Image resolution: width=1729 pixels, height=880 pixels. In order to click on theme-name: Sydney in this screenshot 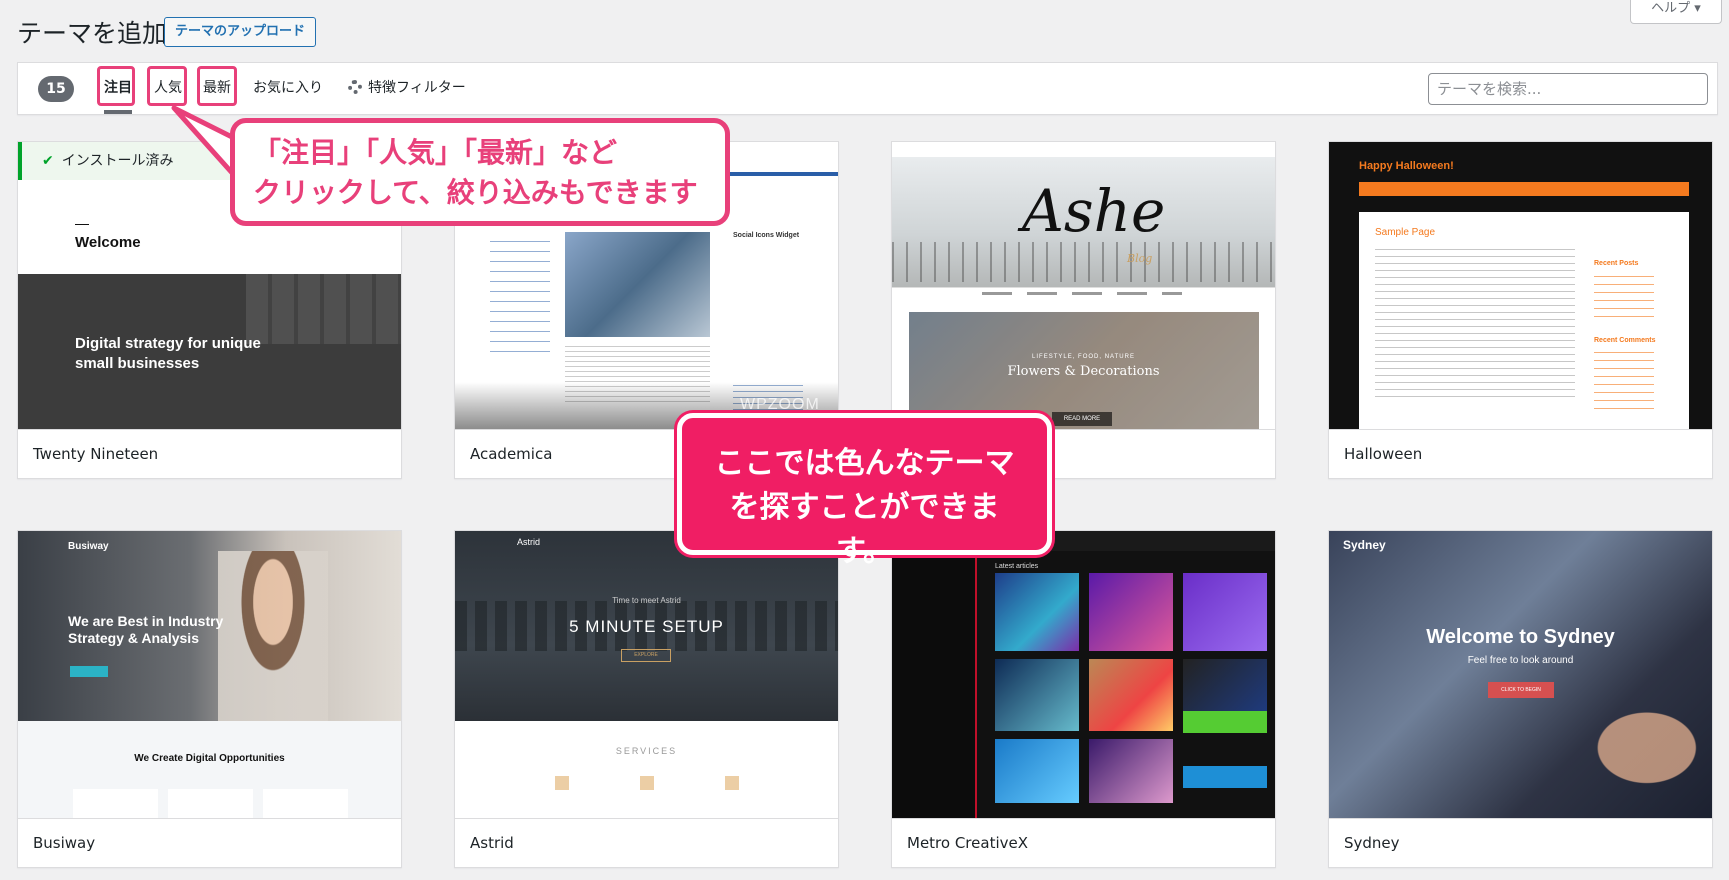, I will do `click(1520, 842)`.